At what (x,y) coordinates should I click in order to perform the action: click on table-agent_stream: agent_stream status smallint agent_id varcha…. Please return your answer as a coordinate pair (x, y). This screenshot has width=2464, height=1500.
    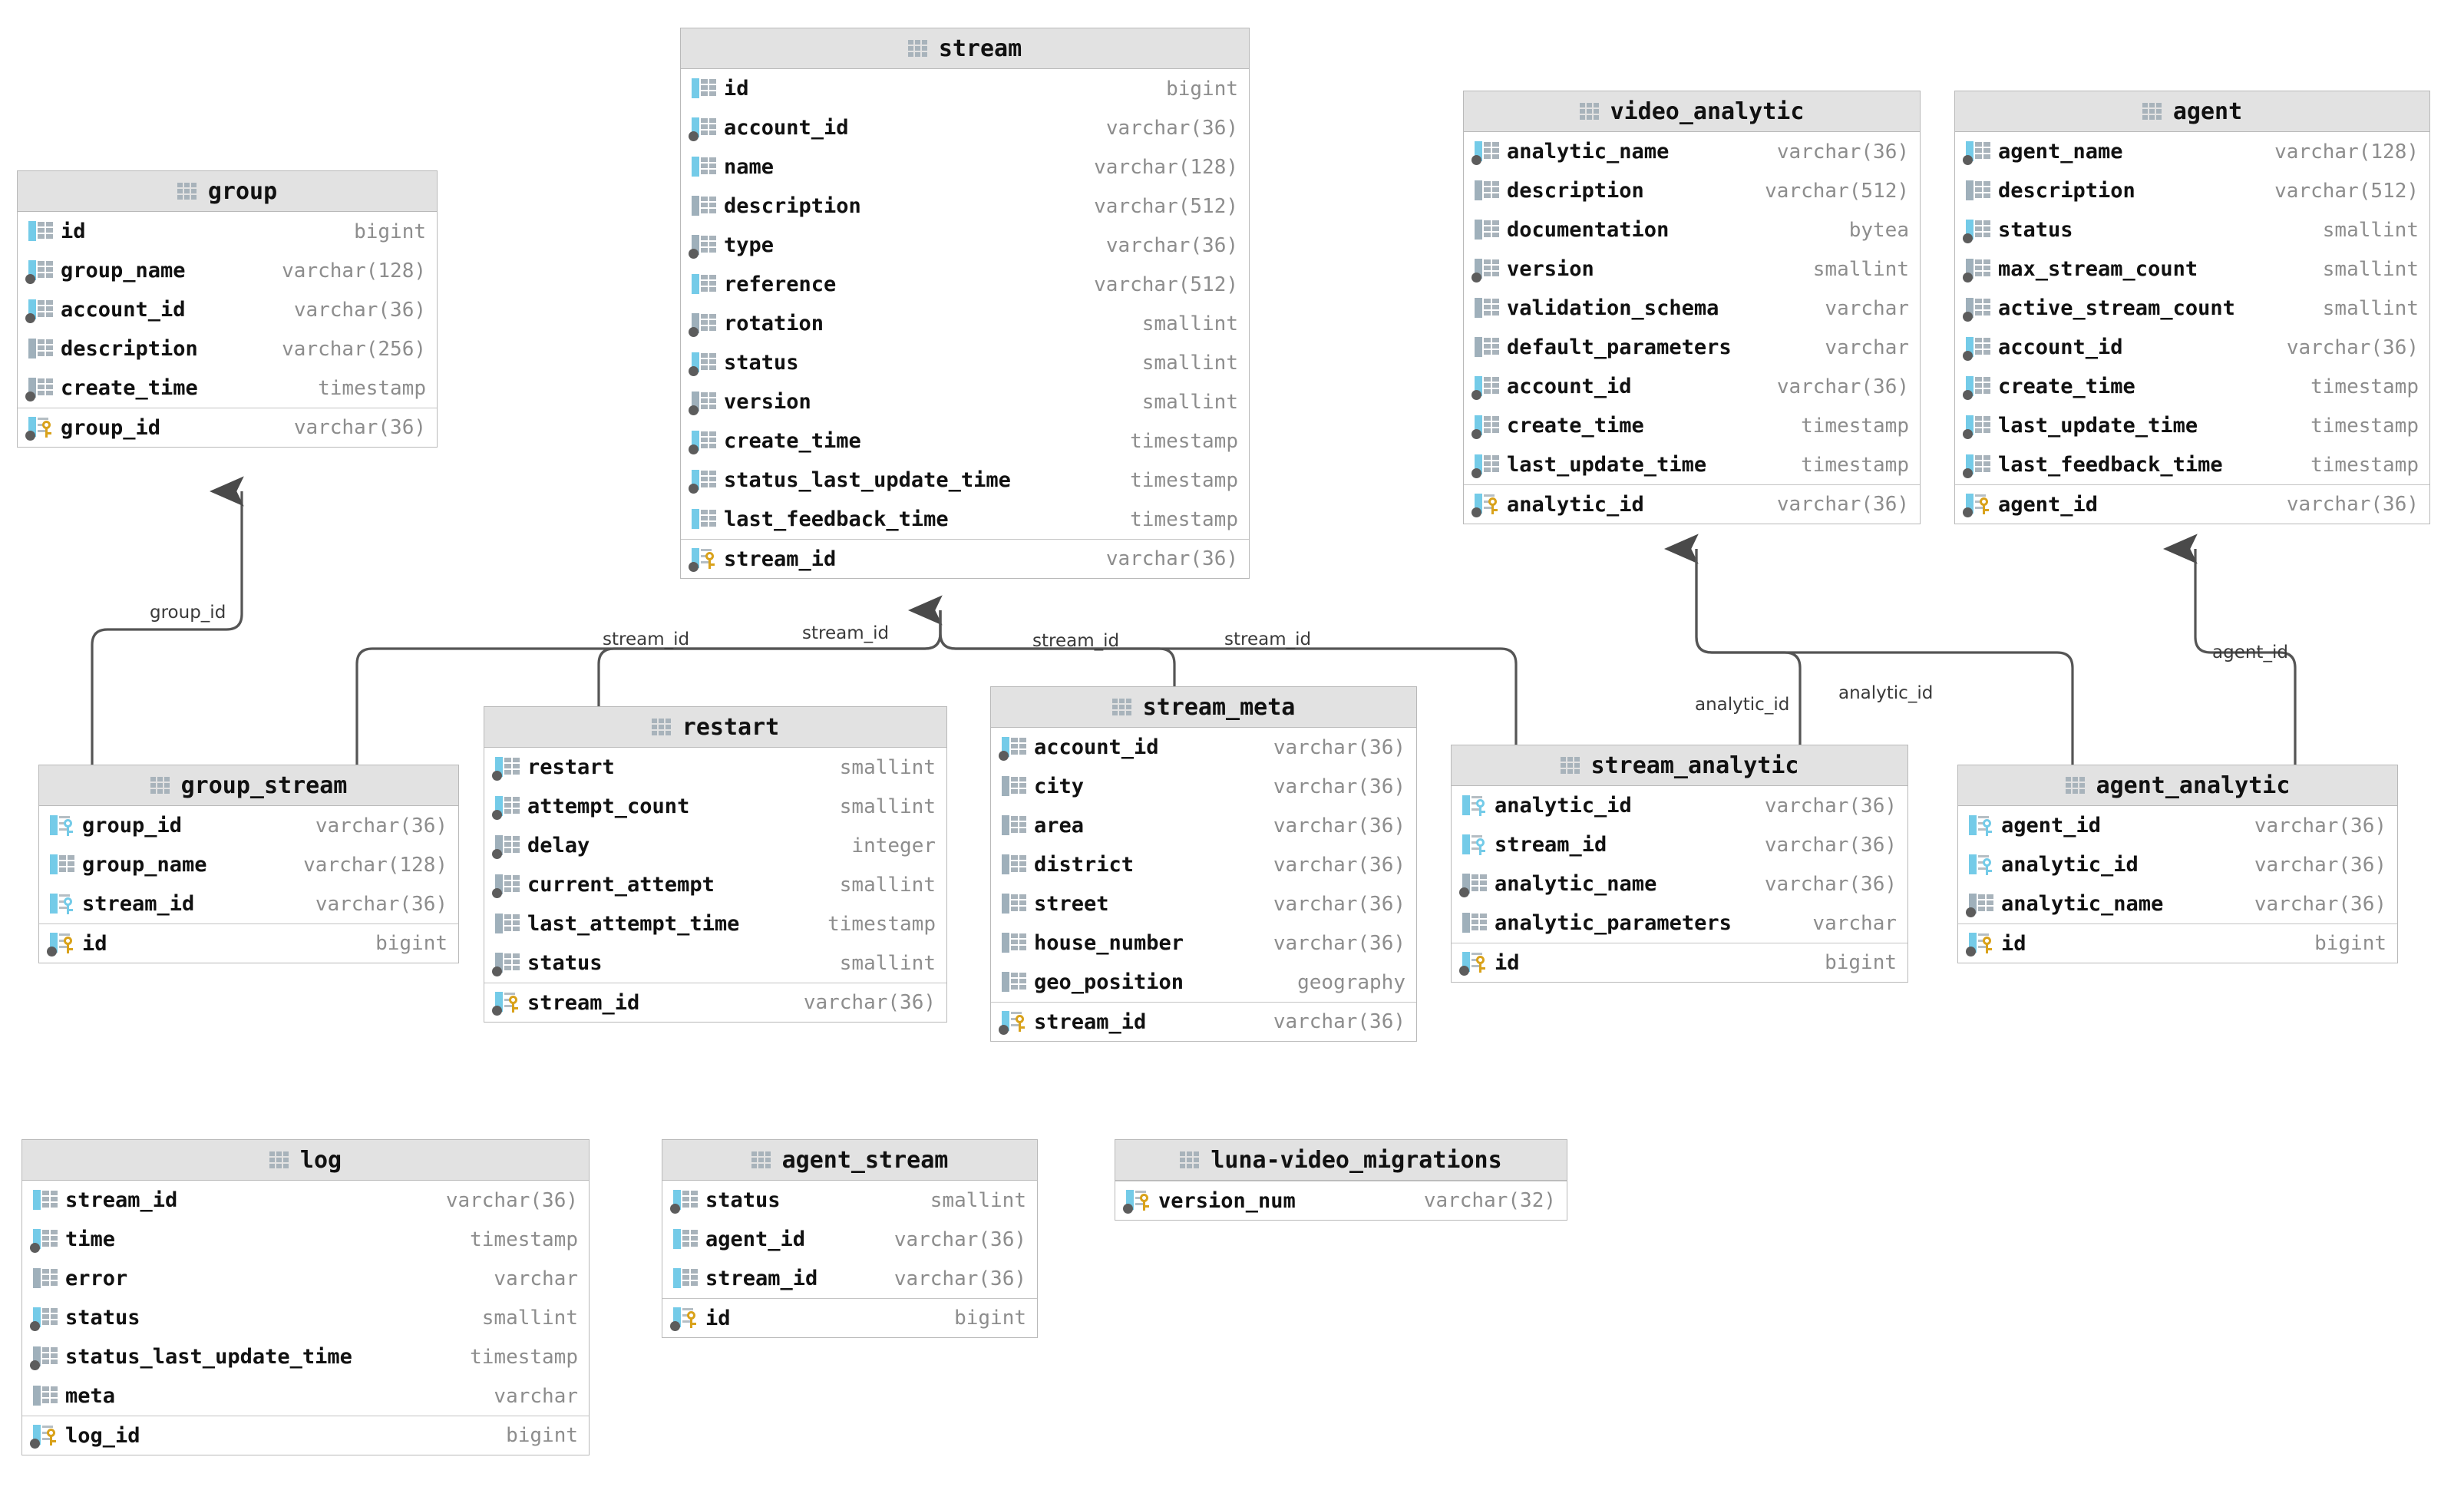
    Looking at the image, I should click on (850, 1238).